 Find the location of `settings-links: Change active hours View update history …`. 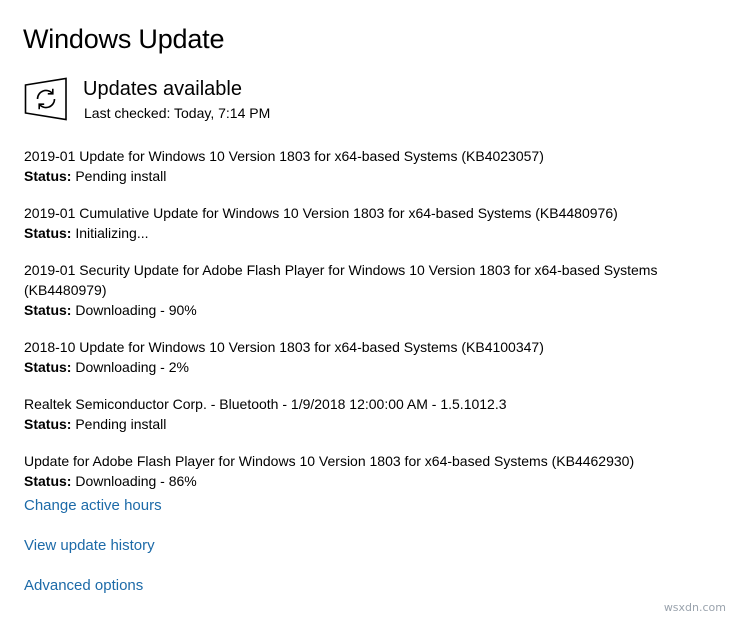

settings-links: Change active hours View update history … is located at coordinates (93, 556).